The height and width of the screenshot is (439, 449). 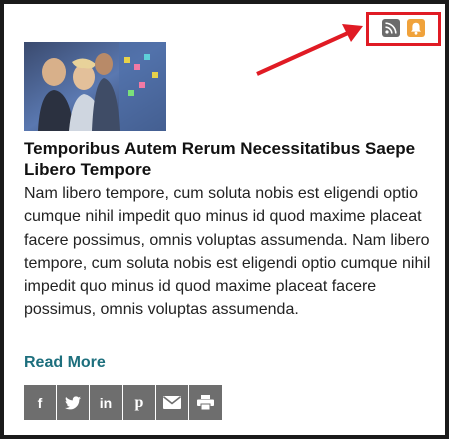 I want to click on twitter-icon, so click(x=73, y=402).